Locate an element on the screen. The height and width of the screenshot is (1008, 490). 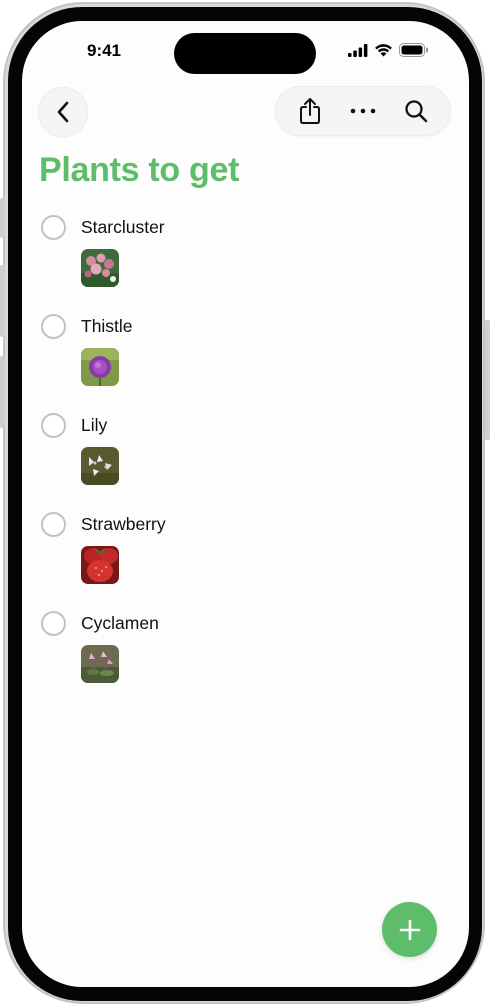
list-item: Starcluster is located at coordinates (244, 260).